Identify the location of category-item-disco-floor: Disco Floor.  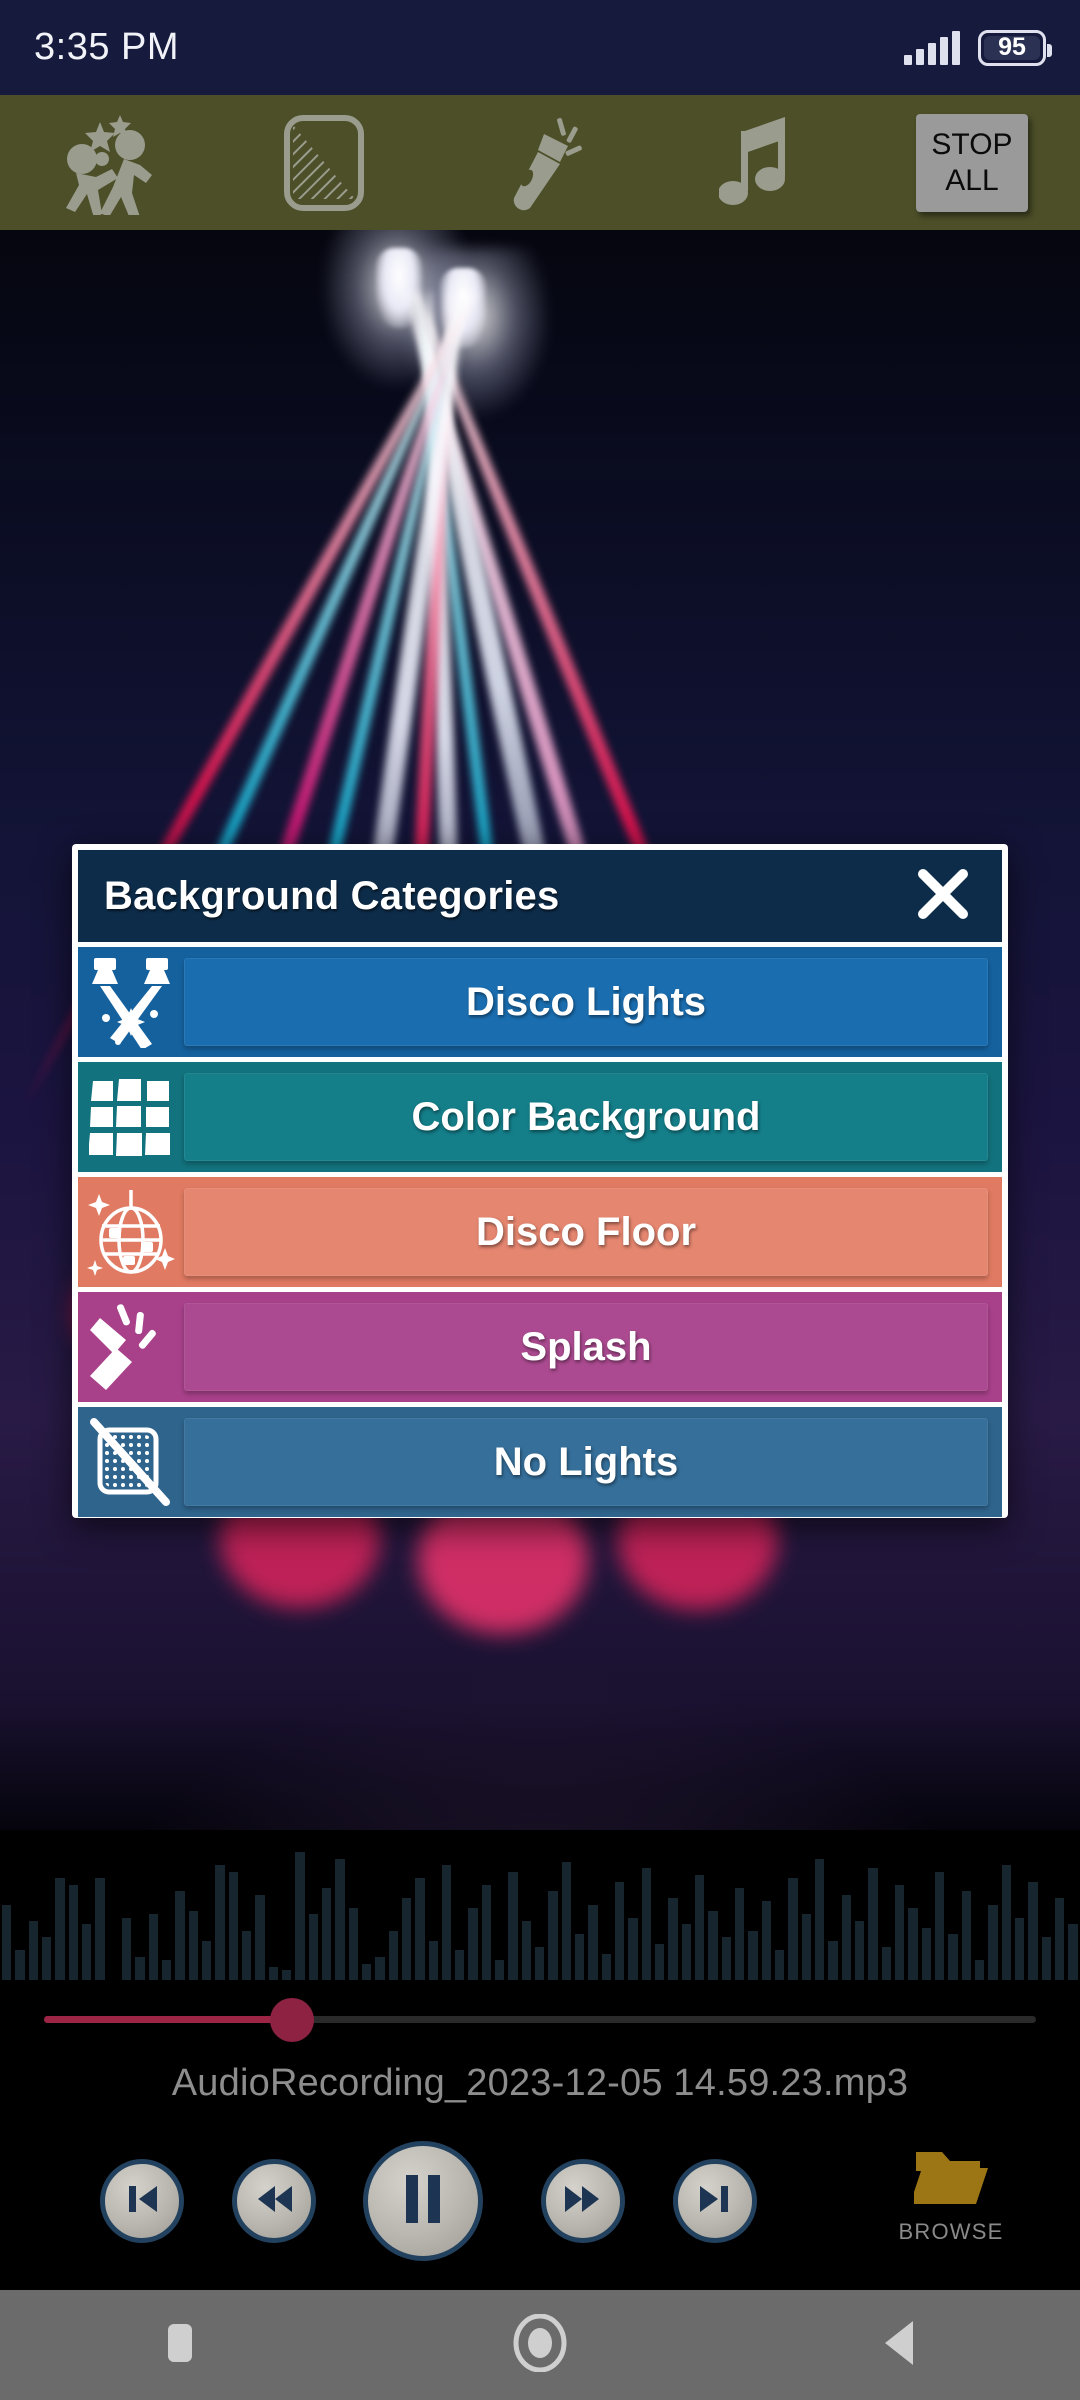
(540, 1232).